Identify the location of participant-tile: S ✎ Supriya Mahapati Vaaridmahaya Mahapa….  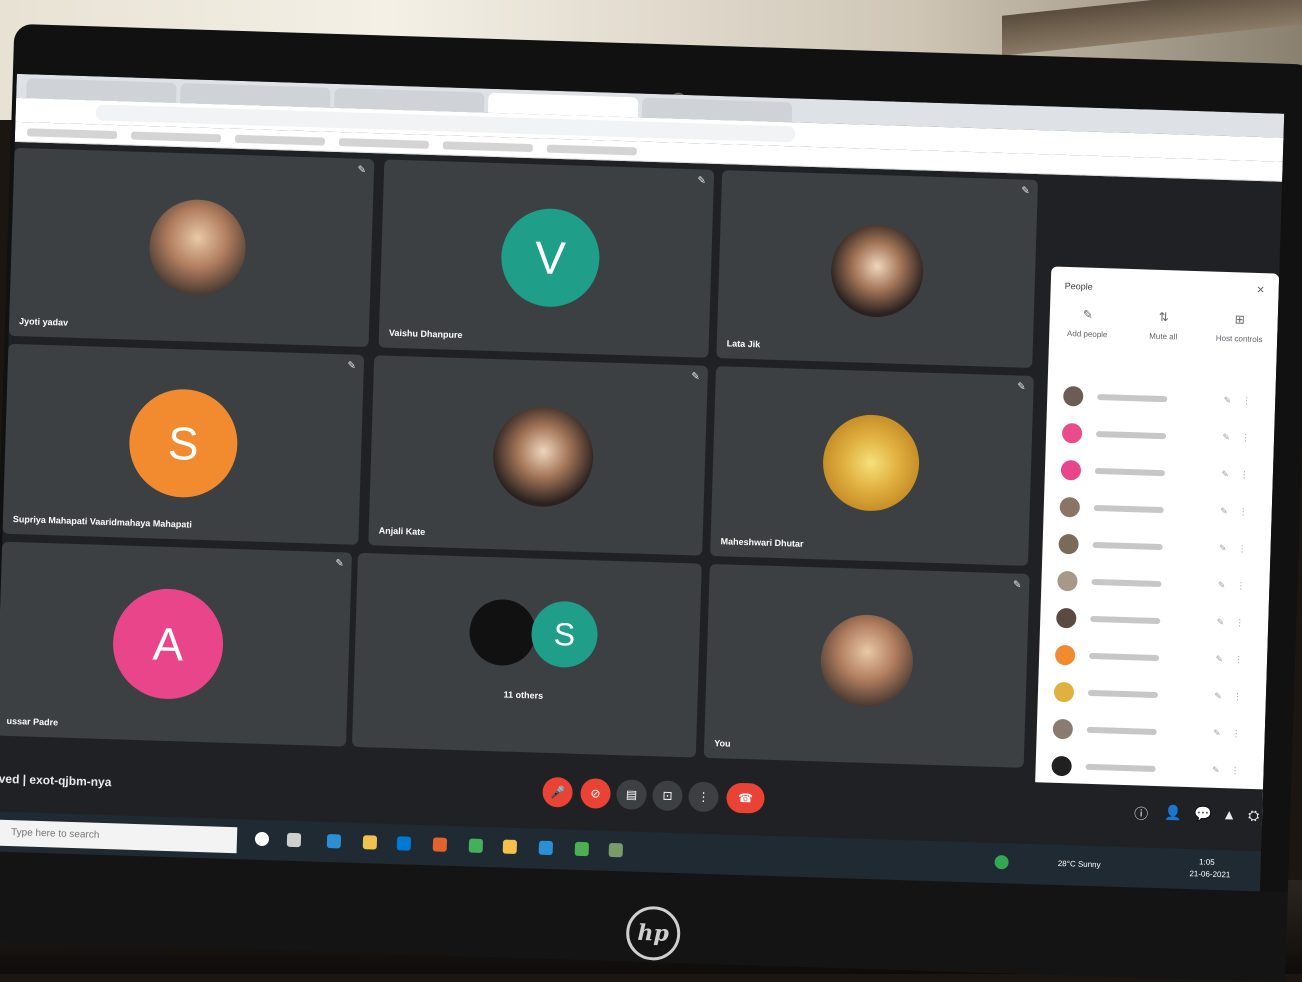
(183, 444).